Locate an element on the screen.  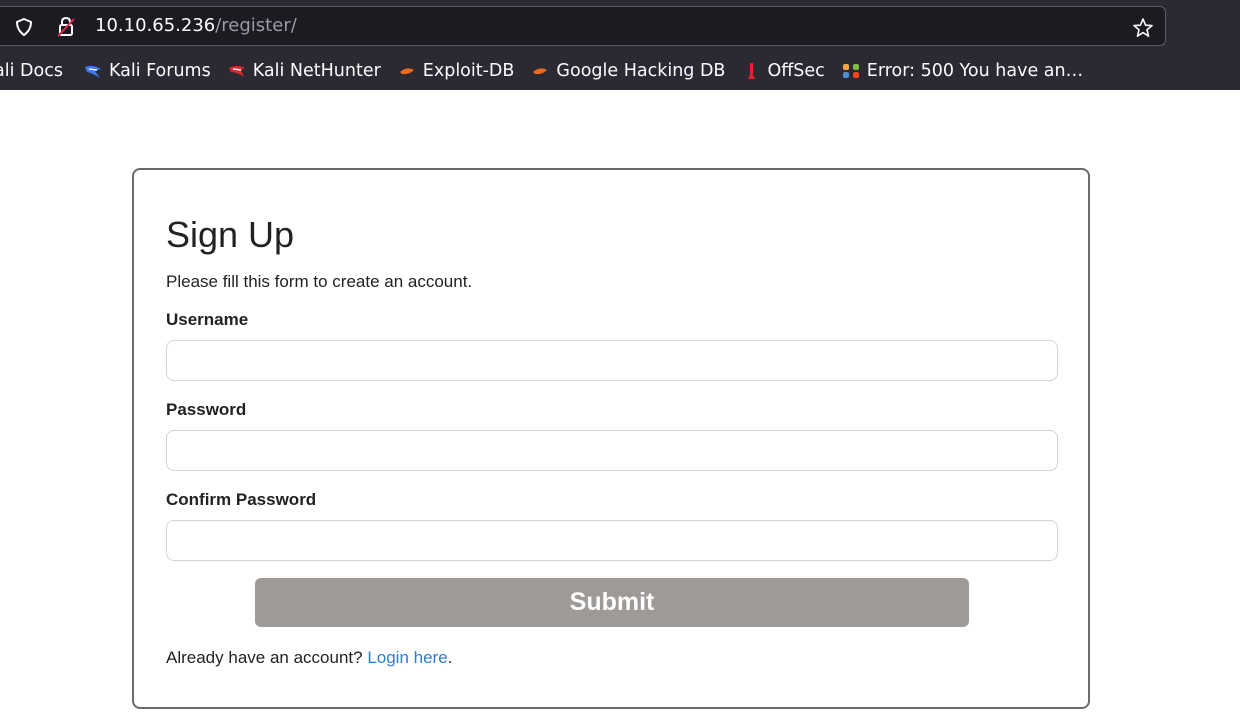
password-label: Password is located at coordinates (206, 409).